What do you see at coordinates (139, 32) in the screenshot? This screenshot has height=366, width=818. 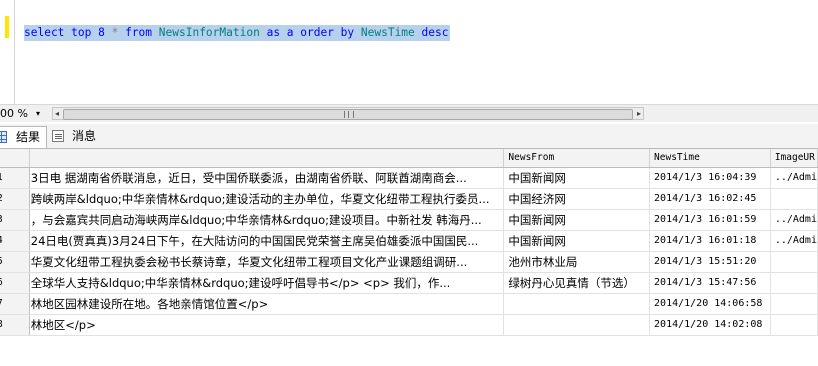 I see `sql-keyword-from: from` at bounding box center [139, 32].